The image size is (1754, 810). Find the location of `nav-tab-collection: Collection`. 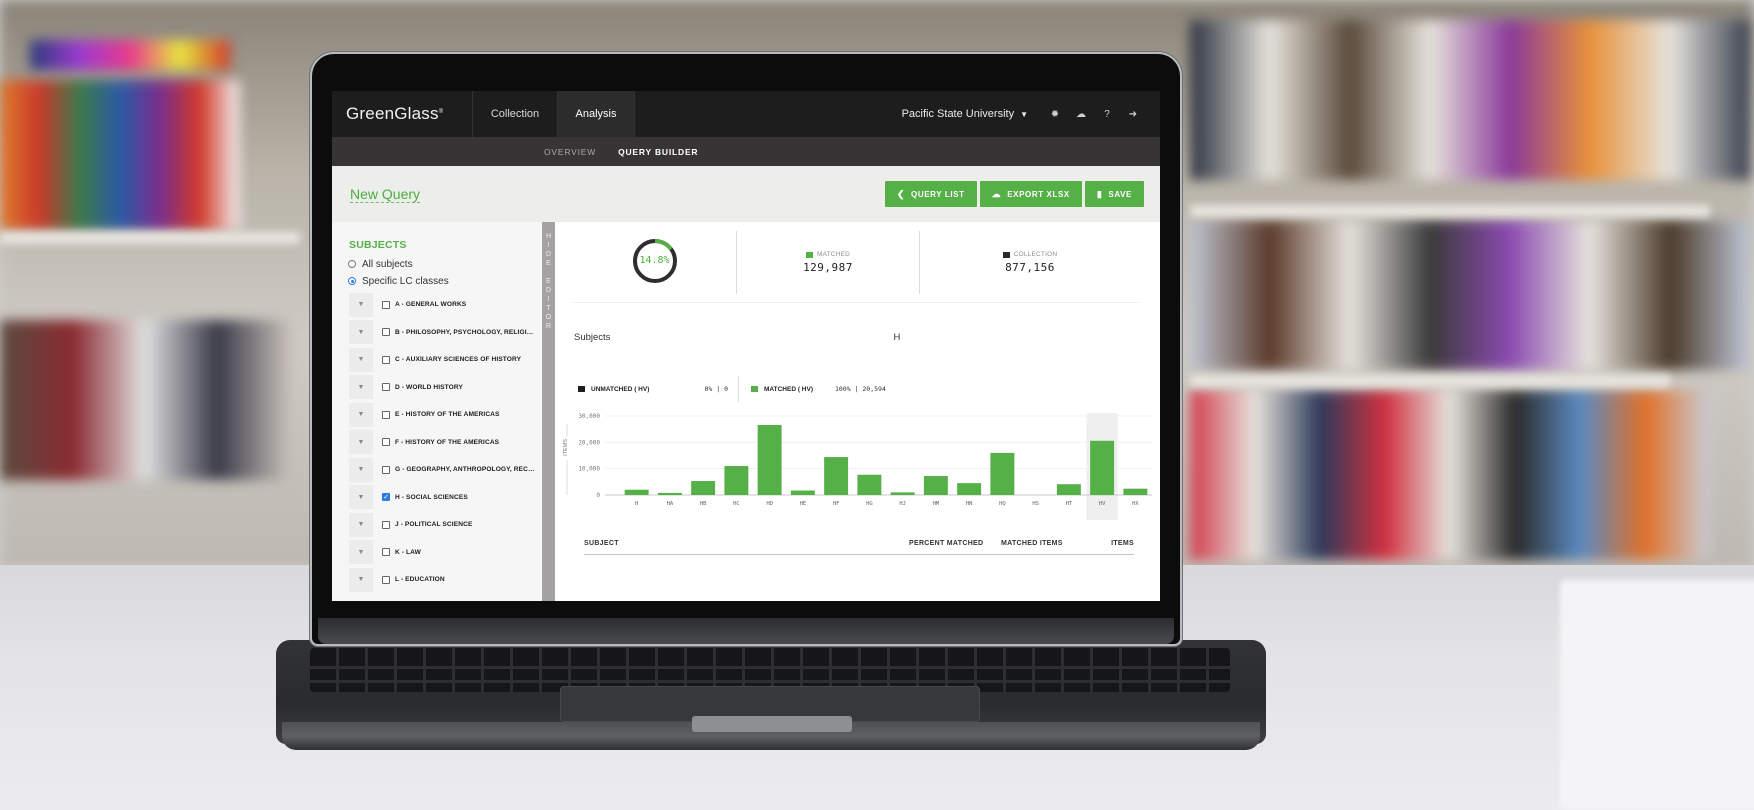

nav-tab-collection: Collection is located at coordinates (515, 114).